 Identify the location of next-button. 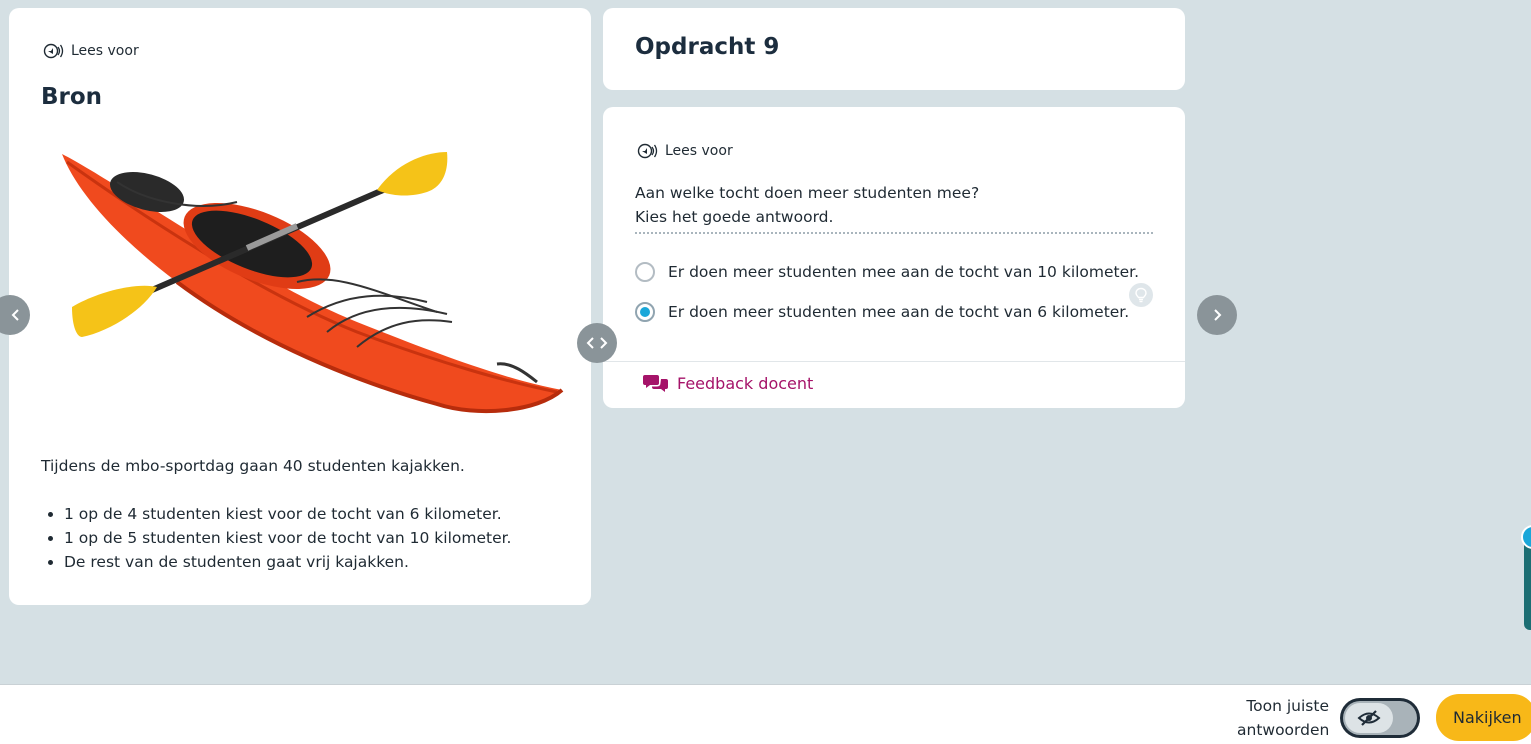
(1217, 315).